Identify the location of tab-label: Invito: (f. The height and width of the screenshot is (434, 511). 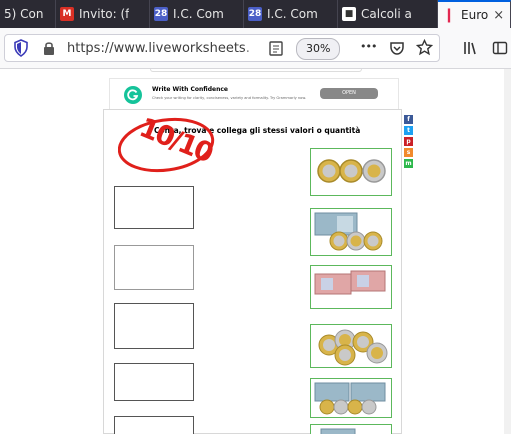
(104, 14).